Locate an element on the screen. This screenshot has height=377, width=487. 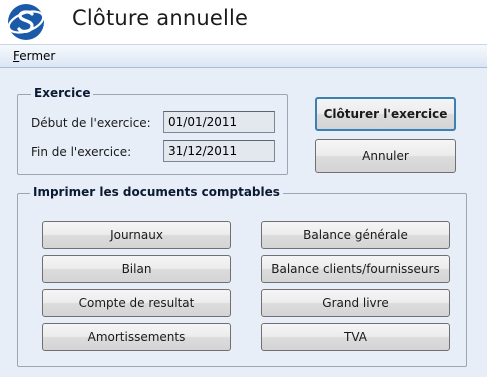
debut-exercice-label: Début de l'exercice: is located at coordinates (91, 123).